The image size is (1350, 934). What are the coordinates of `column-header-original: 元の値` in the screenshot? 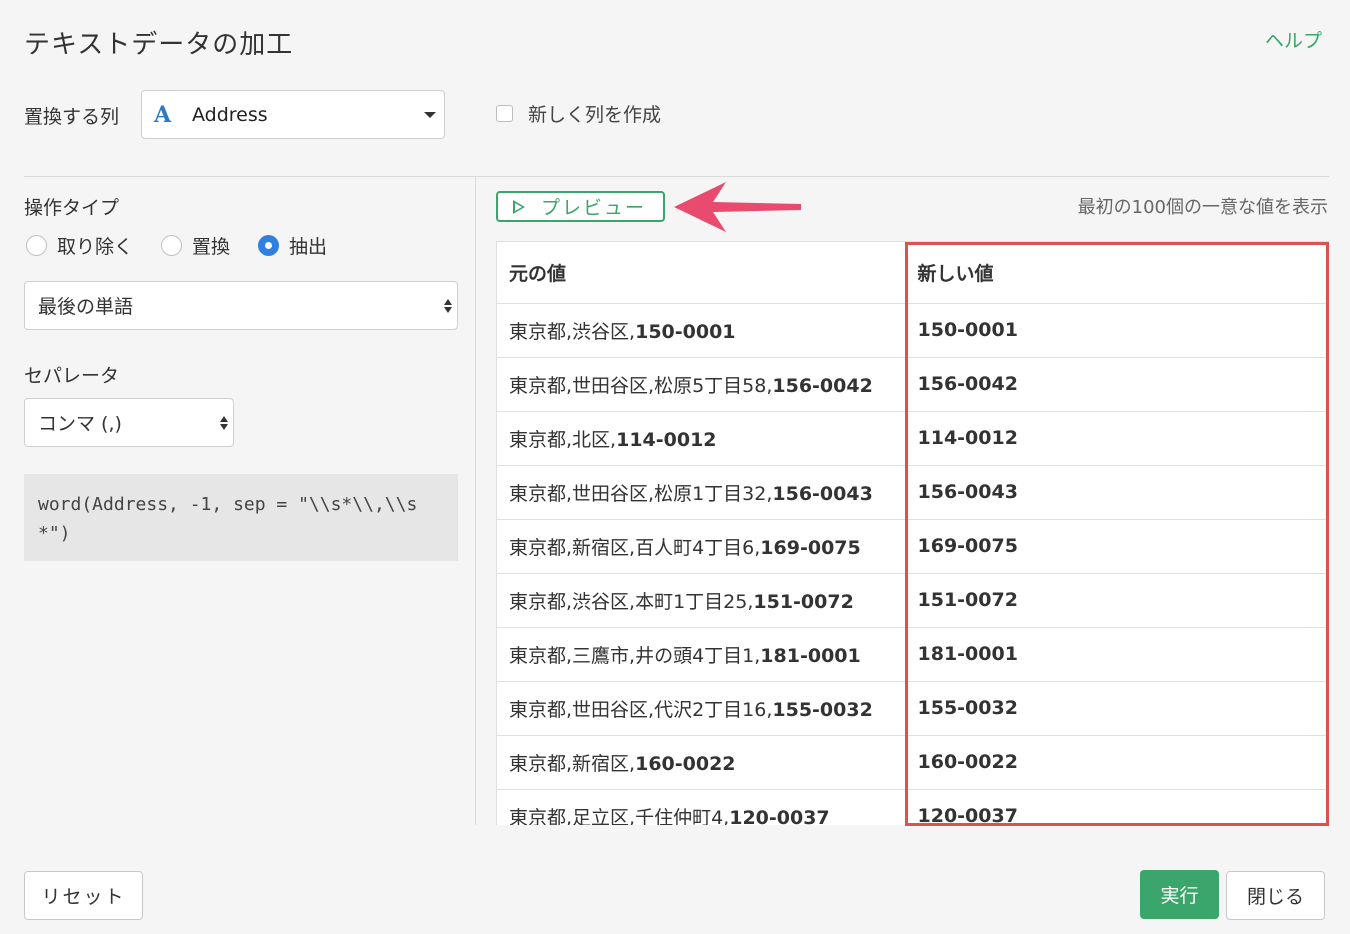 It's located at (702, 273).